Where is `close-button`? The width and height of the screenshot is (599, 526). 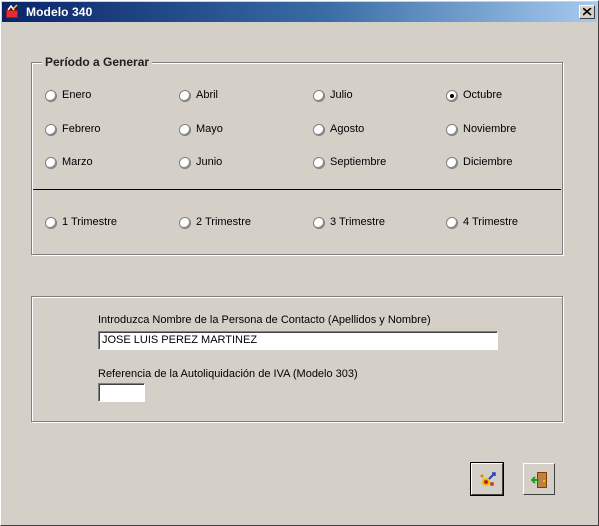
close-button is located at coordinates (587, 12).